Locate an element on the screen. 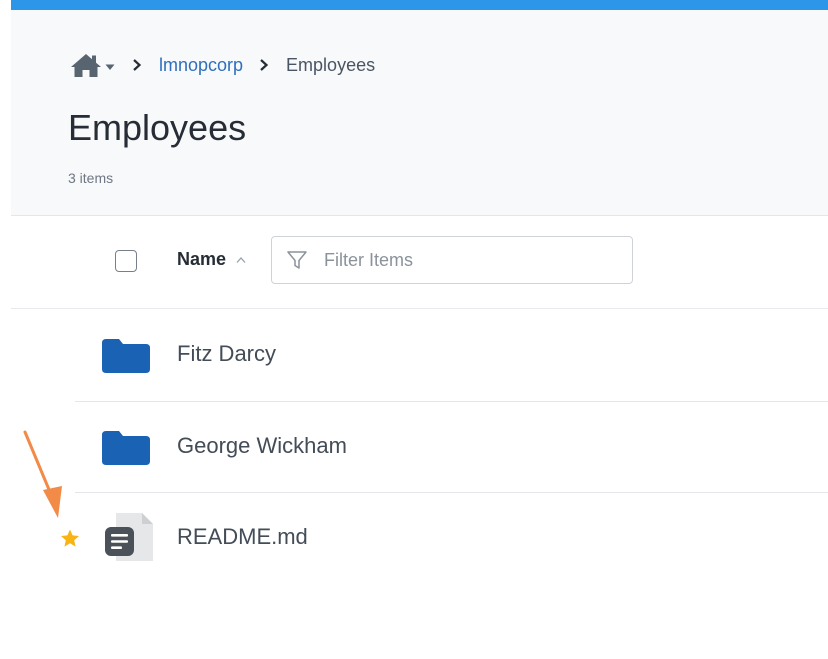 The width and height of the screenshot is (828, 659). item-name: Fitz Darcy is located at coordinates (226, 353).